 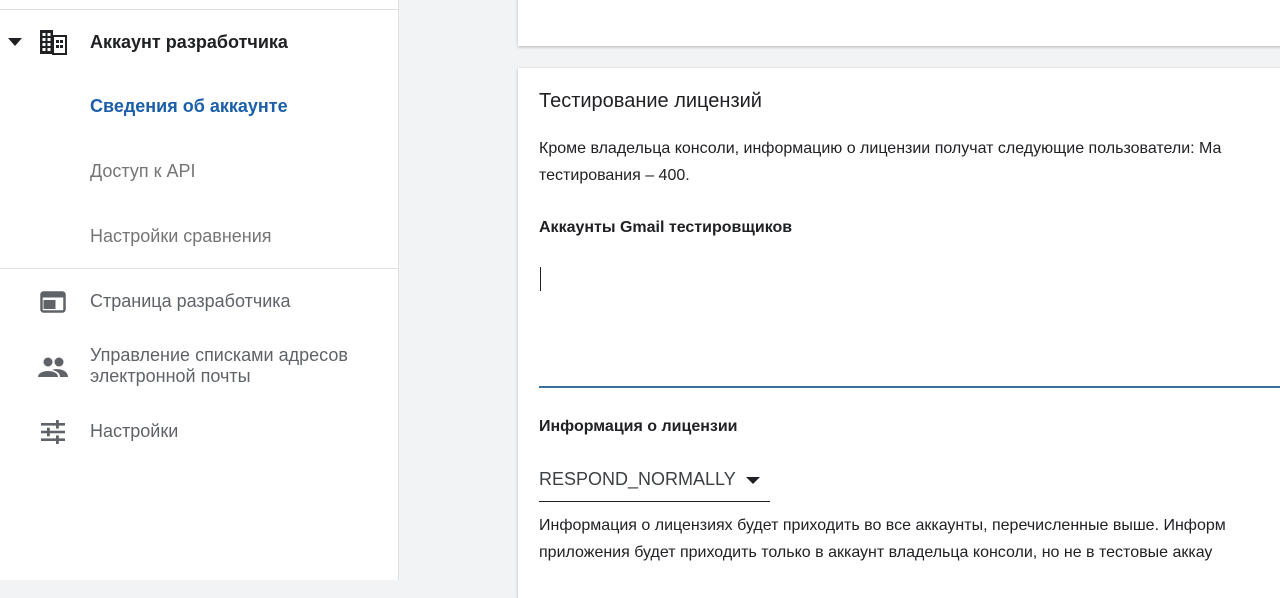 What do you see at coordinates (650, 101) in the screenshot?
I see `card-title: Тестирование лицензий` at bounding box center [650, 101].